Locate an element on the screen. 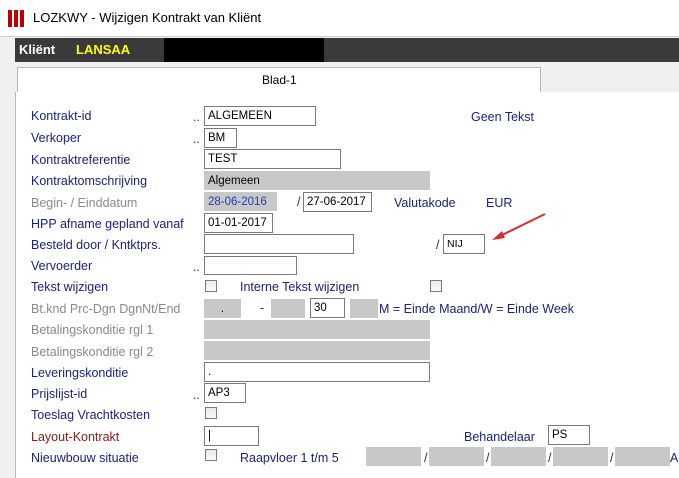 The width and height of the screenshot is (679, 478). betalingskonditie-1-field is located at coordinates (317, 329).